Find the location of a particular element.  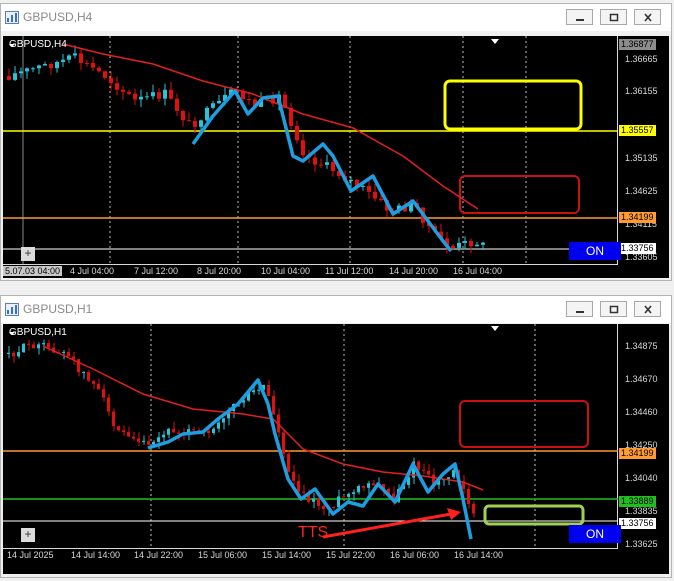

price-tag-high: 1.36877 is located at coordinates (637, 44).